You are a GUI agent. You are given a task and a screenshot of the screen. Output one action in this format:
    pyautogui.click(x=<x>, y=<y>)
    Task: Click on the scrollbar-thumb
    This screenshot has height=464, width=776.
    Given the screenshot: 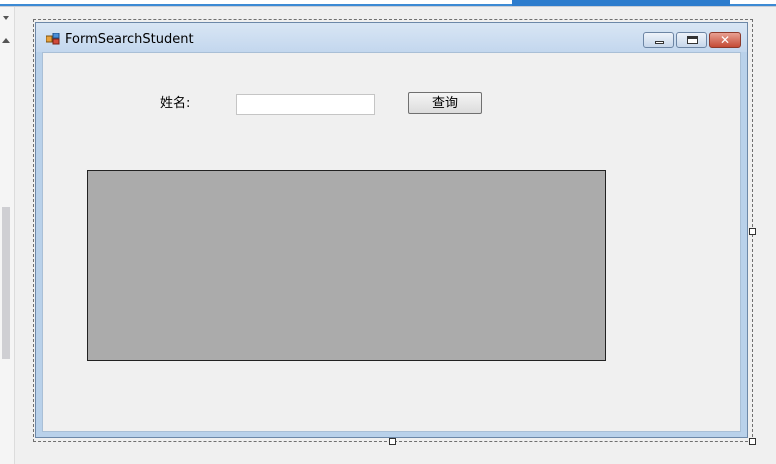 What is the action you would take?
    pyautogui.click(x=6, y=283)
    